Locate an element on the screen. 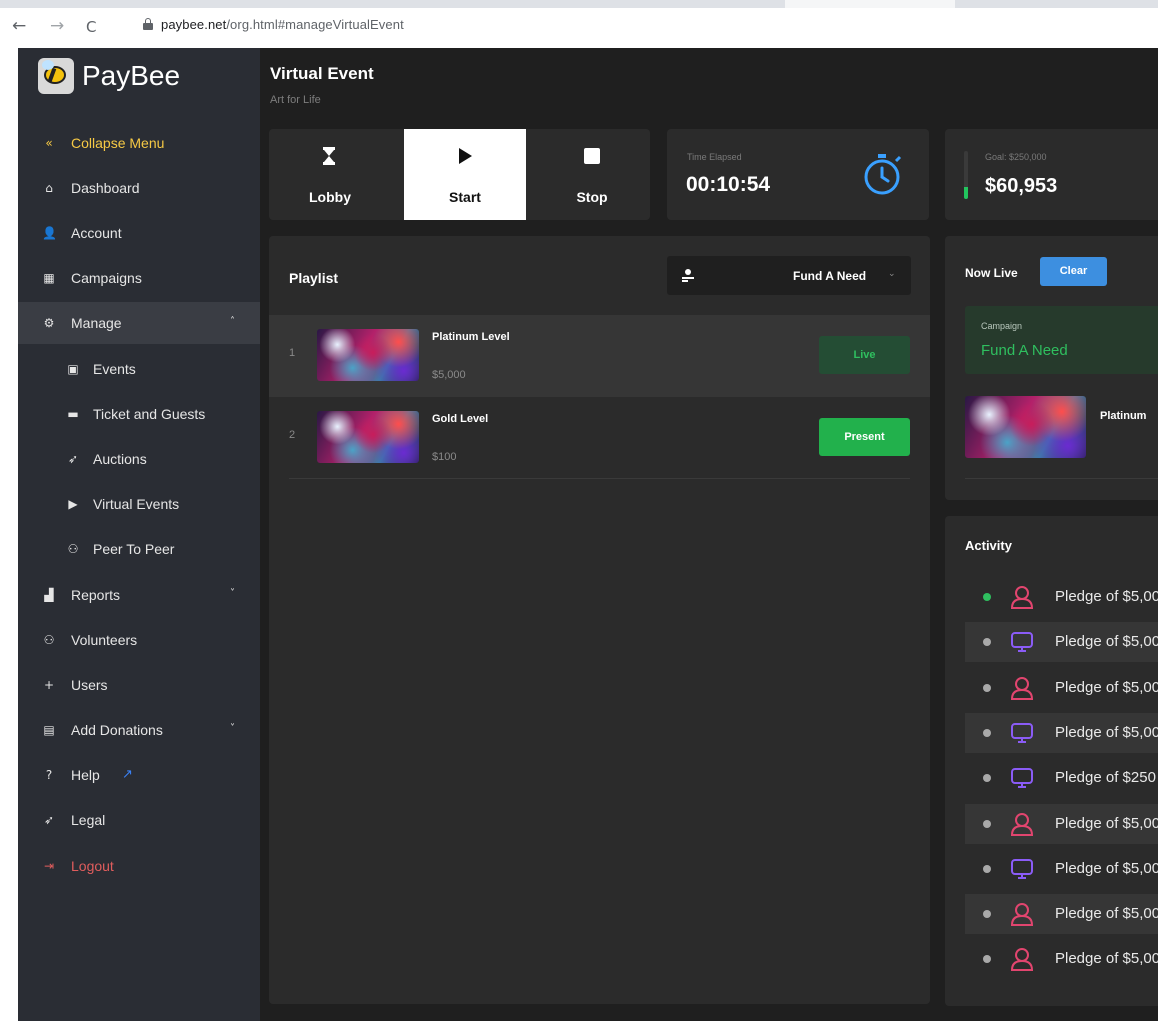  sidebar-item-dashboard: ⌂ Dashboard is located at coordinates (139, 188).